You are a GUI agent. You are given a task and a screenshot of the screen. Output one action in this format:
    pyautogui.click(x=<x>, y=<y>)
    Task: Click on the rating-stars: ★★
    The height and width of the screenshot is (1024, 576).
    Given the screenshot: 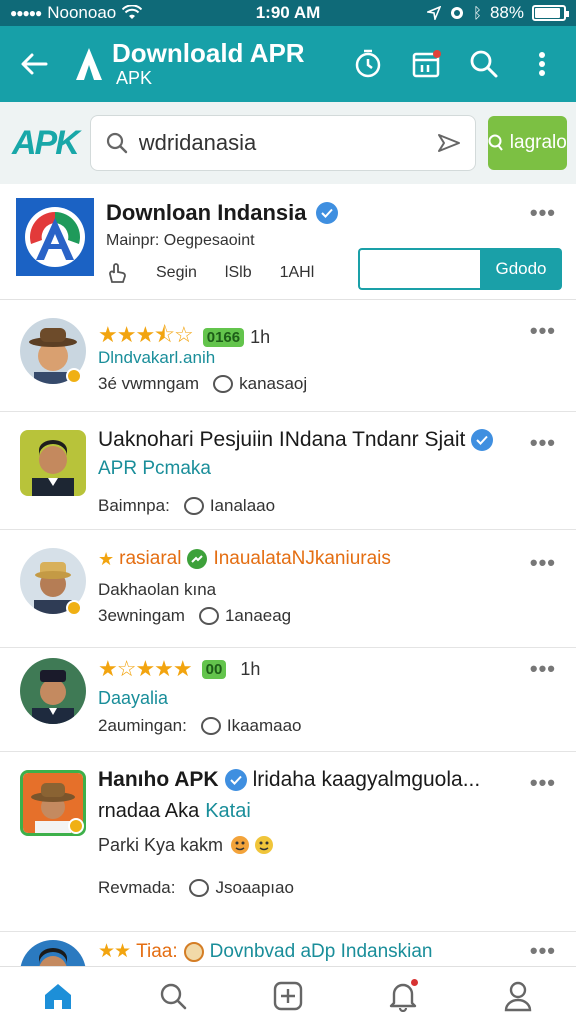 What is the action you would take?
    pyautogui.click(x=114, y=951)
    